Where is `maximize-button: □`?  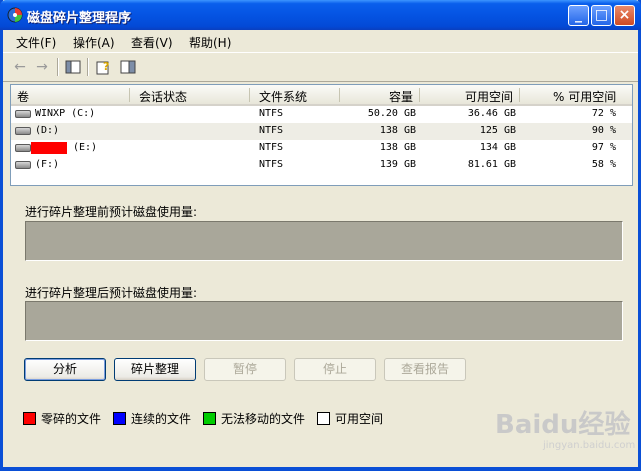 maximize-button: □ is located at coordinates (601, 15).